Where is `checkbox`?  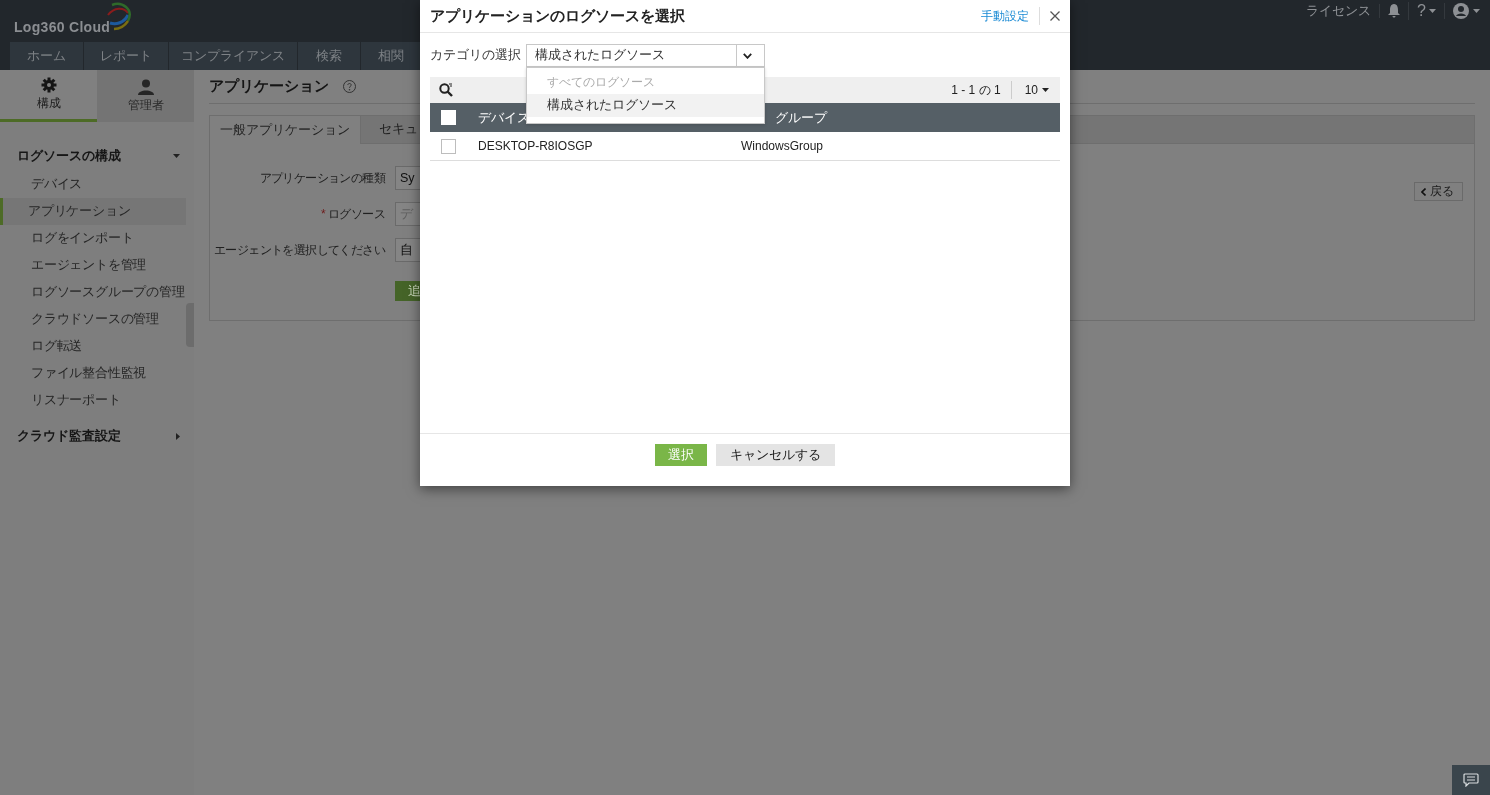
checkbox is located at coordinates (448, 146).